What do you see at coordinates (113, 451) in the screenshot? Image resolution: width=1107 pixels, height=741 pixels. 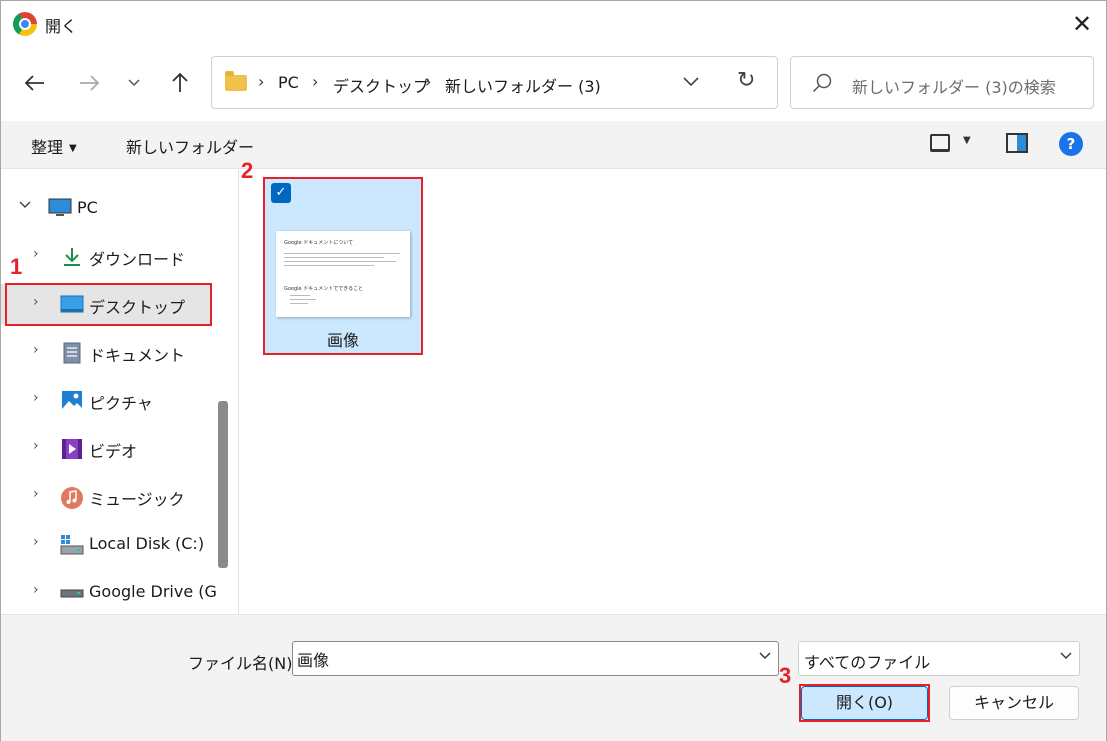 I see `sidebar-item-label: ビデオ` at bounding box center [113, 451].